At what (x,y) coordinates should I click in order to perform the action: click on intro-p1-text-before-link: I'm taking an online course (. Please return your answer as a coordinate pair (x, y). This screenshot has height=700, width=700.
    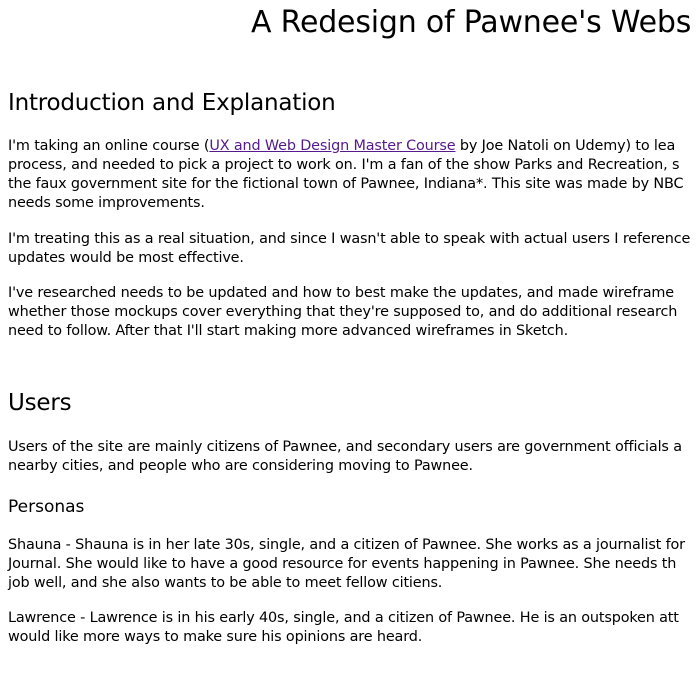
    Looking at the image, I should click on (109, 146).